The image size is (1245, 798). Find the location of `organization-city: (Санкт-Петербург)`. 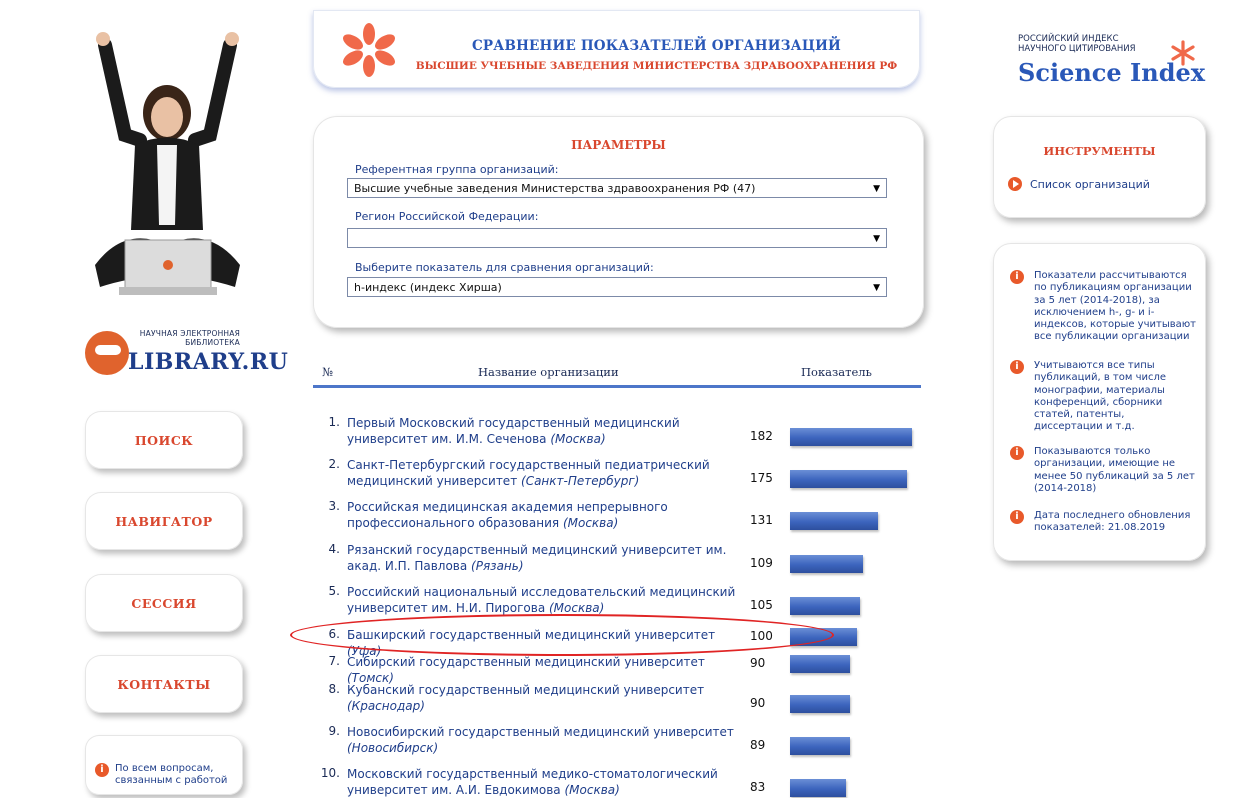

organization-city: (Санкт-Петербург) is located at coordinates (580, 481).